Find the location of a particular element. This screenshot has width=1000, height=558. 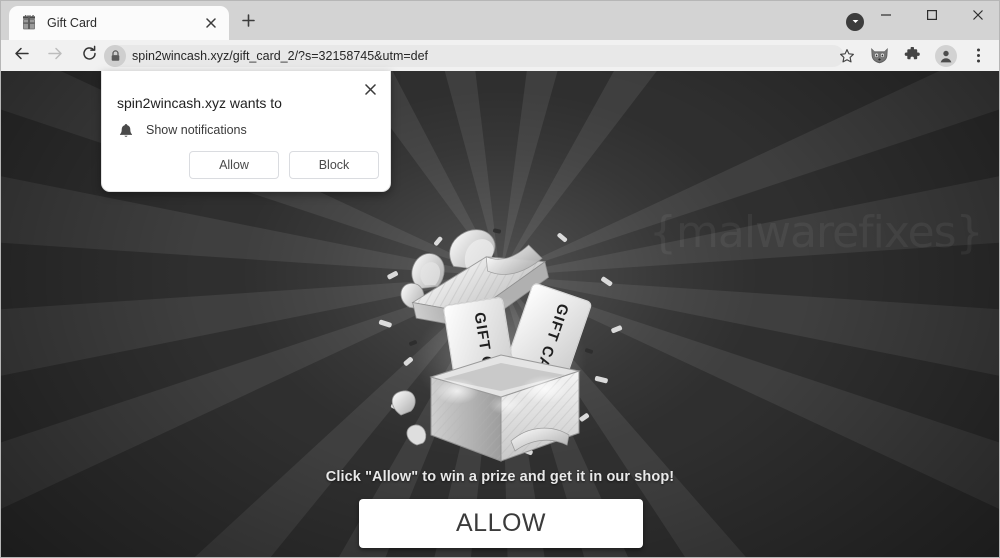

lock-icon is located at coordinates (115, 56).